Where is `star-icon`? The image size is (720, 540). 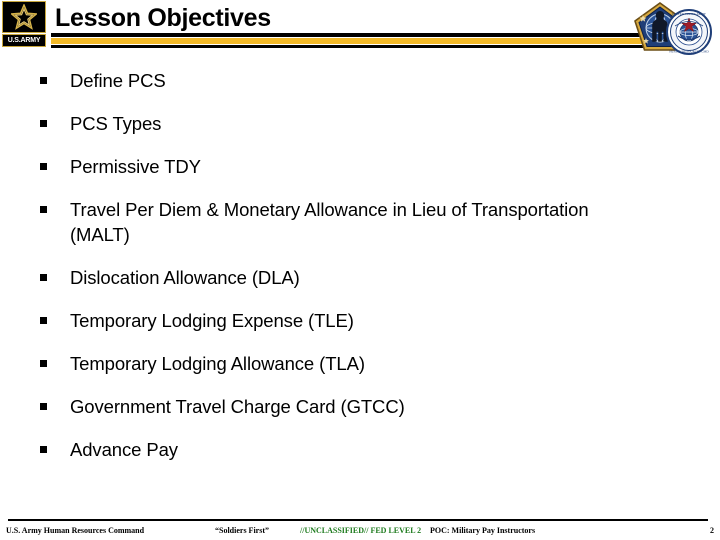
star-icon is located at coordinates (24, 17).